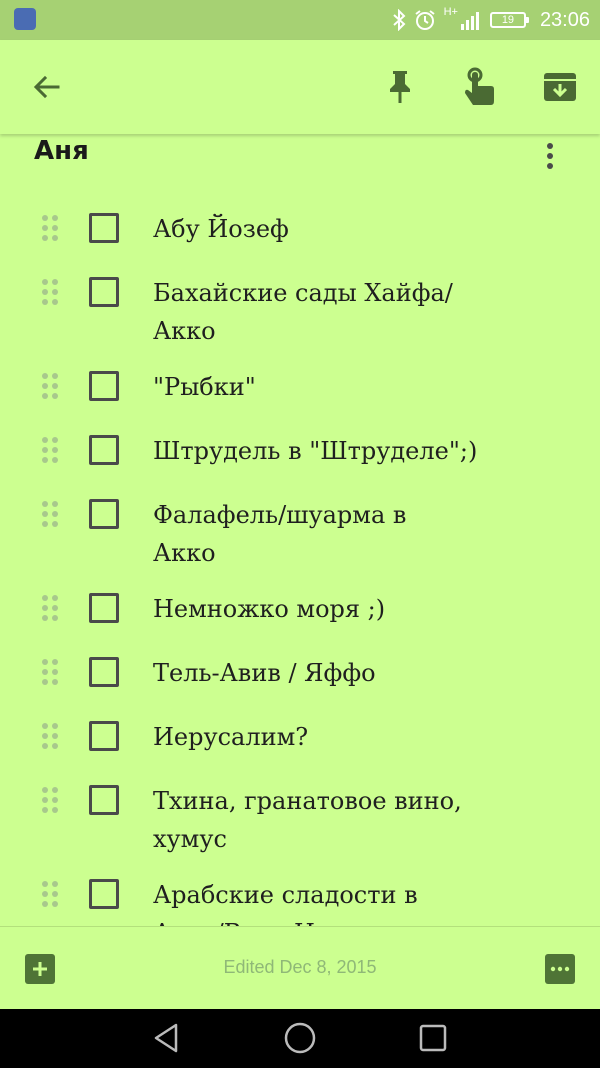 The image size is (600, 1068). I want to click on network-type-label: H+, so click(450, 12).